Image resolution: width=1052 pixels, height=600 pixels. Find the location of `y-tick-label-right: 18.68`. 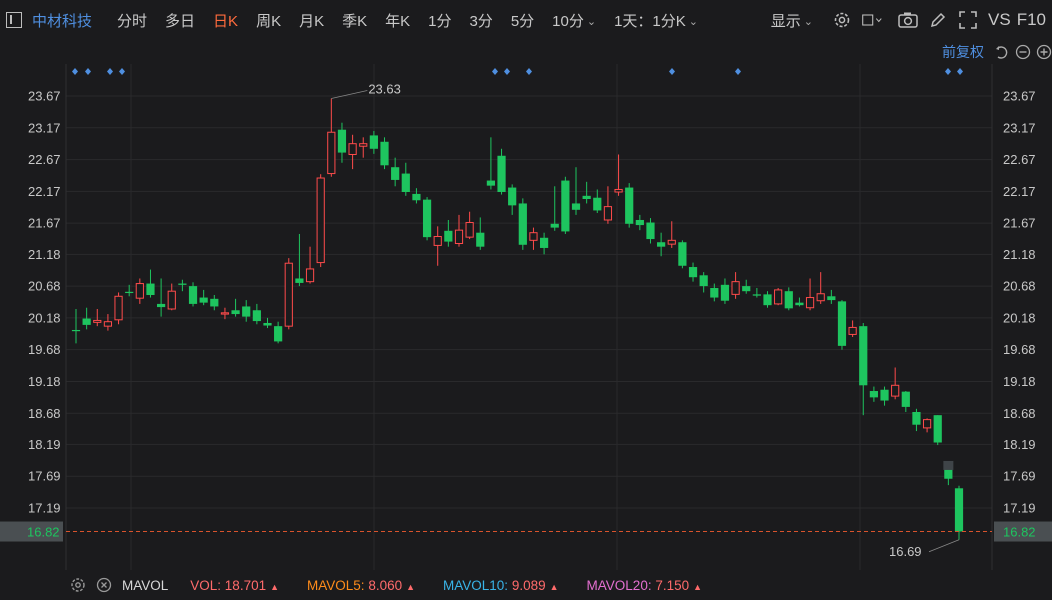

y-tick-label-right: 18.68 is located at coordinates (1019, 413).